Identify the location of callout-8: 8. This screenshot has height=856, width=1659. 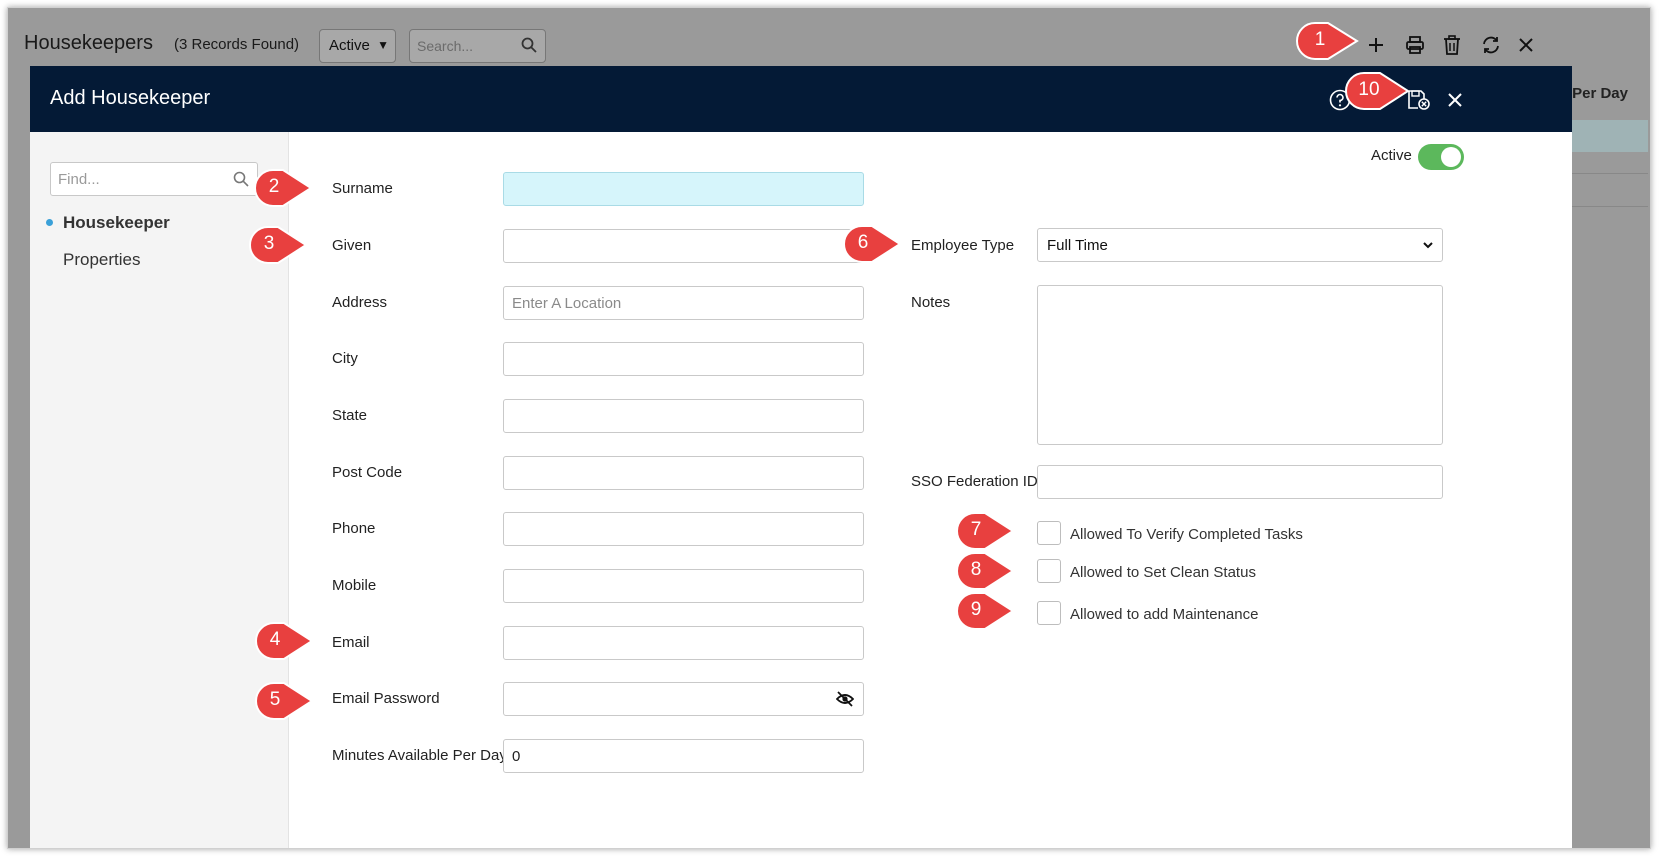
(986, 571).